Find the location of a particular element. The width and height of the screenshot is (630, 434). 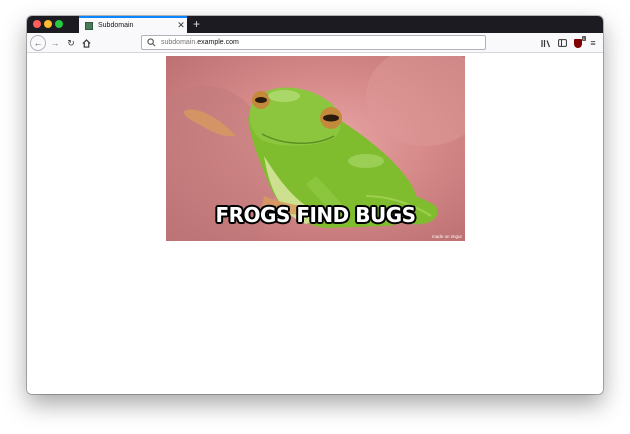

sidebar-icon is located at coordinates (562, 43).